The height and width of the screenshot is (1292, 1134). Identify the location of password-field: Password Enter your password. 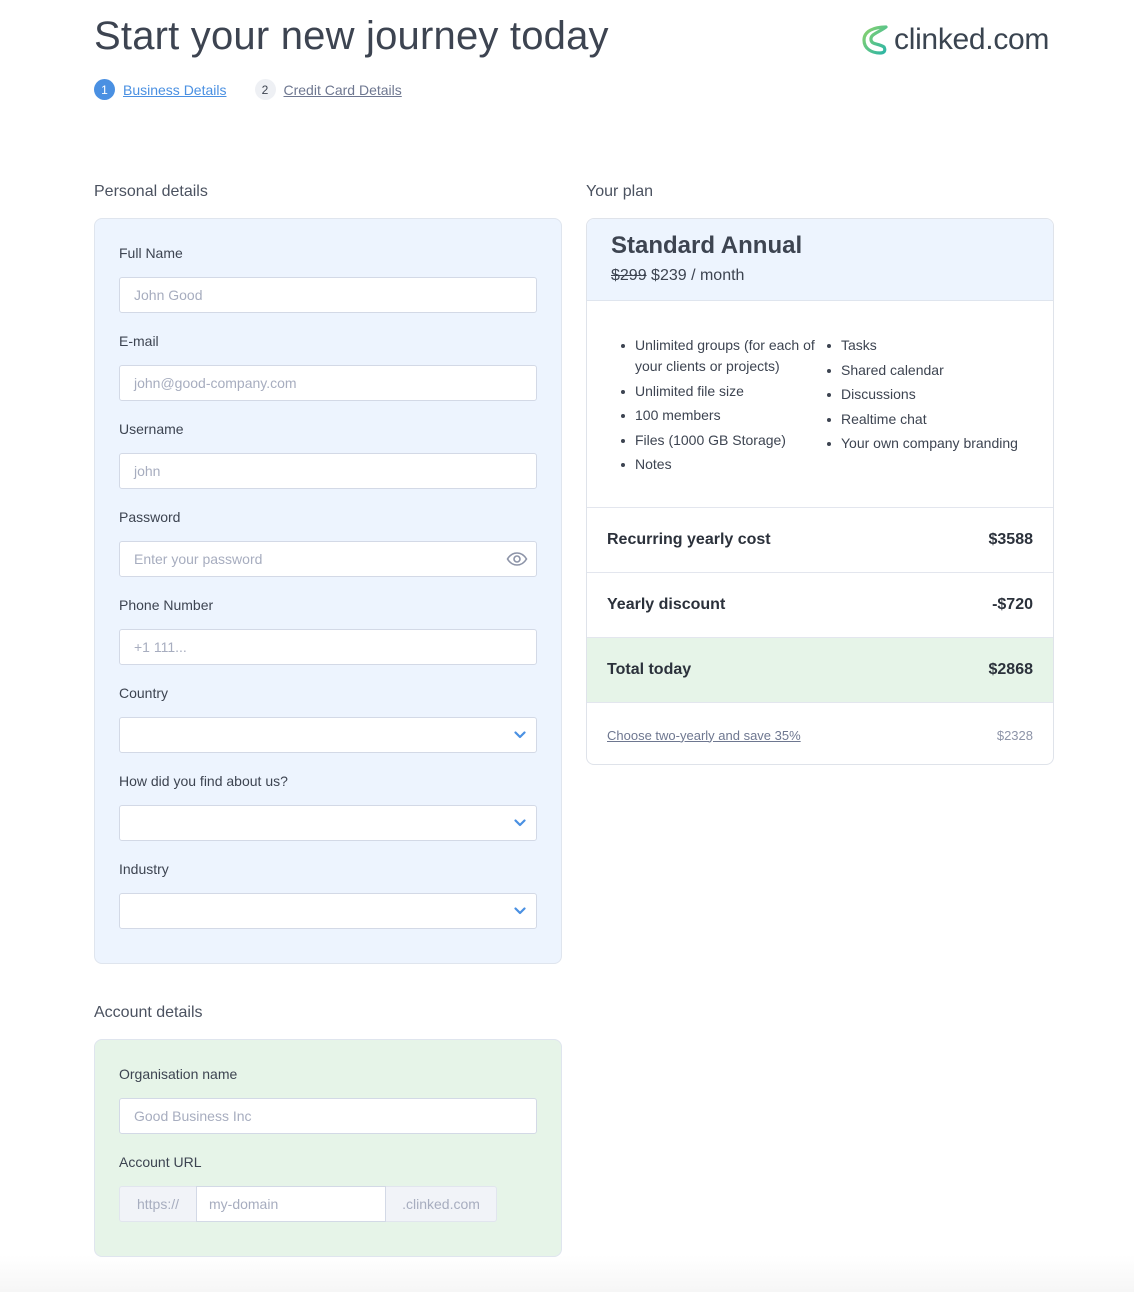
(328, 543).